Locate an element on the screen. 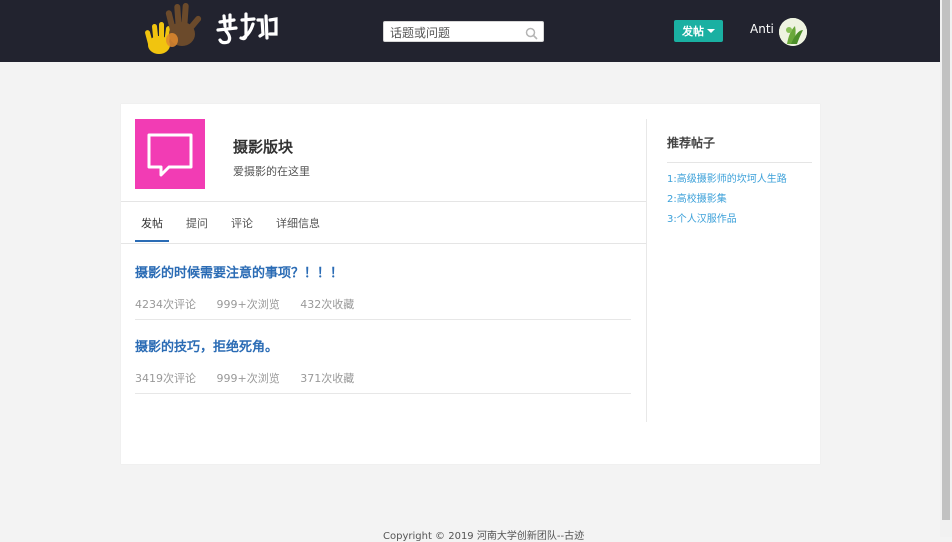 The width and height of the screenshot is (952, 542). recommended-posts-heading: 推荐帖子 is located at coordinates (691, 143).